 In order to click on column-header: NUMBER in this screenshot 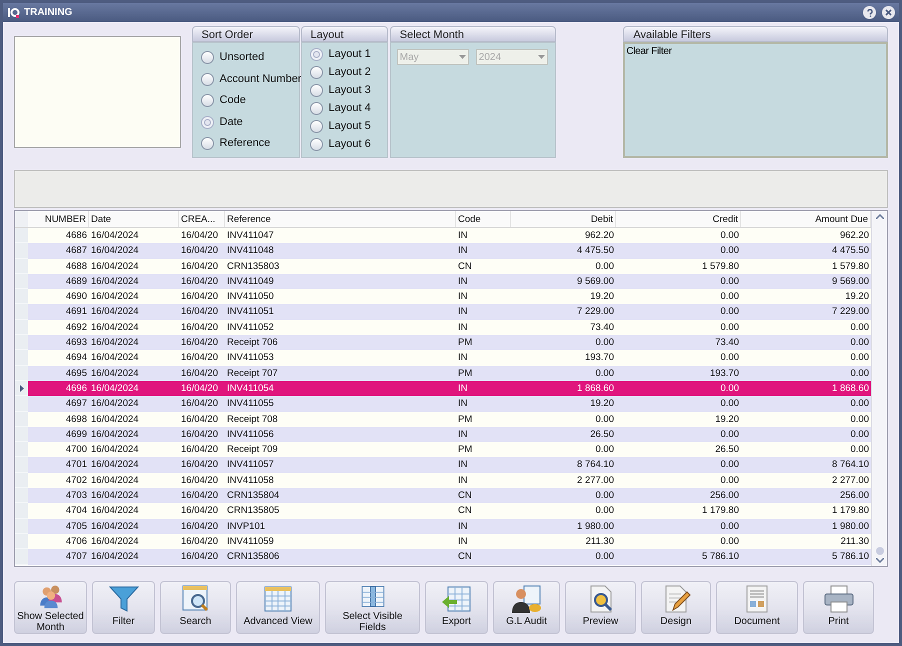, I will do `click(58, 219)`.